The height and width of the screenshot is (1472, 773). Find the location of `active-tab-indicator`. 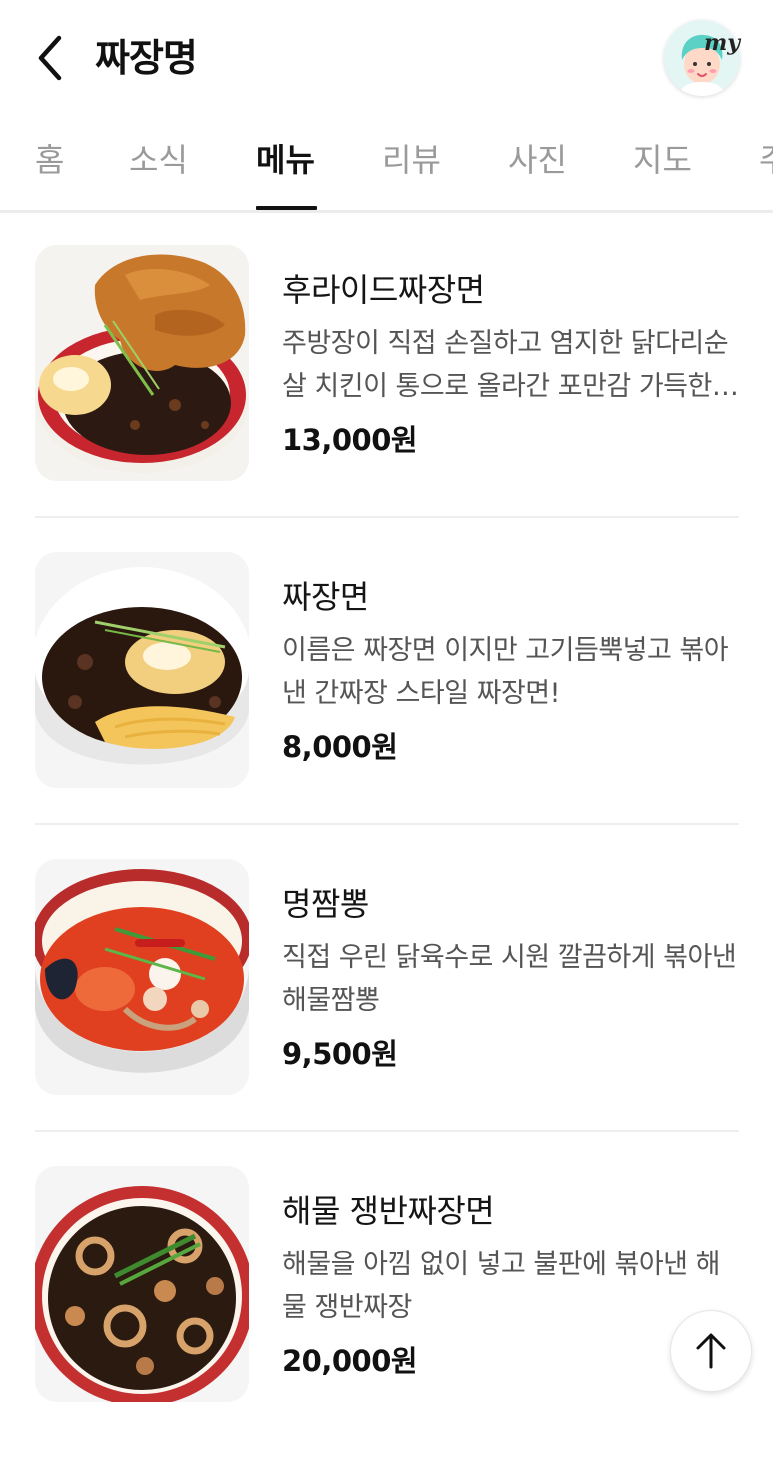

active-tab-indicator is located at coordinates (286, 208).